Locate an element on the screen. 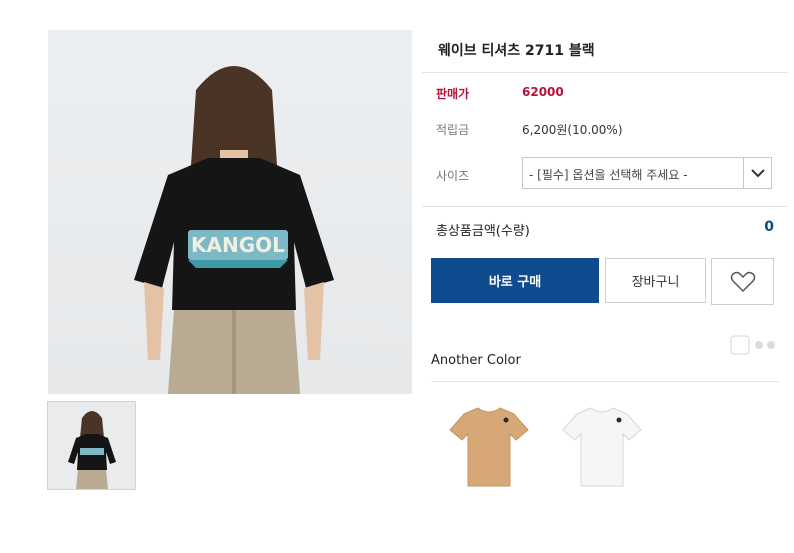  watermark-icon is located at coordinates (754, 347).